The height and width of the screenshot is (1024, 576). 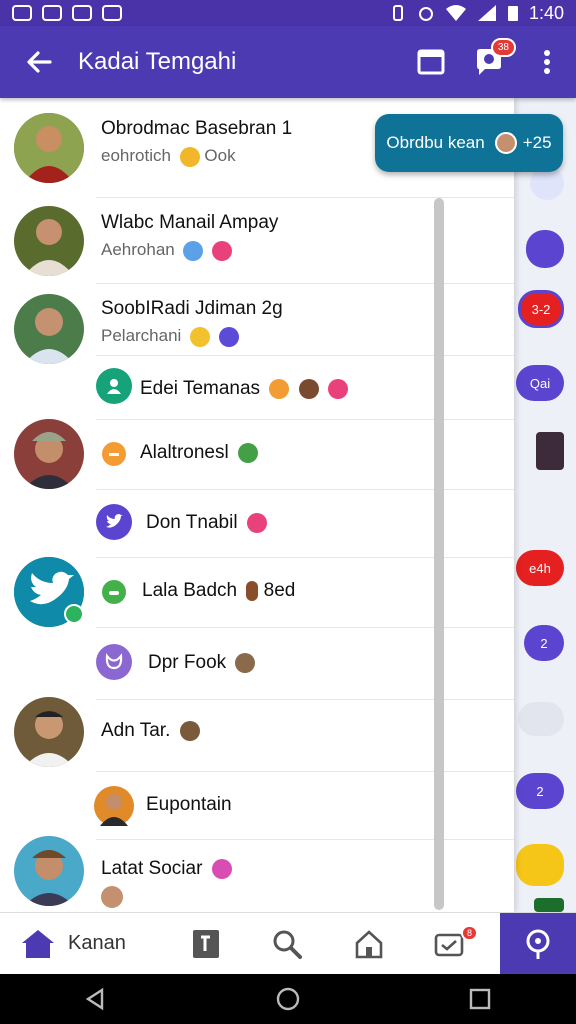 I want to click on house-icon, so click(x=369, y=943).